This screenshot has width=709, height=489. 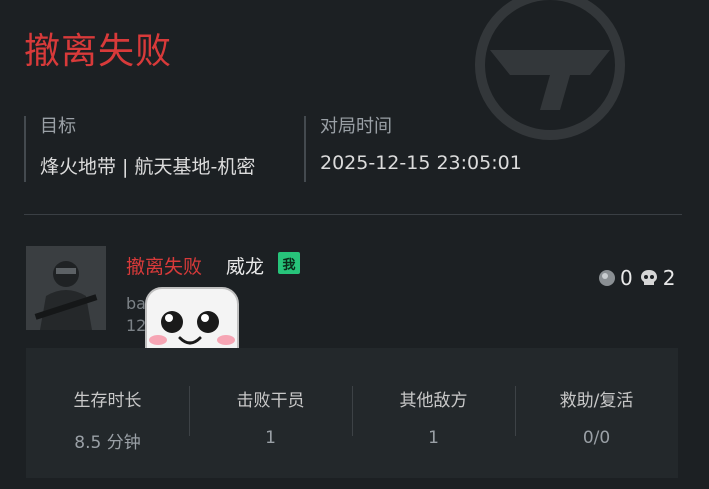 I want to click on stat-label: 救助/复活, so click(x=596, y=401).